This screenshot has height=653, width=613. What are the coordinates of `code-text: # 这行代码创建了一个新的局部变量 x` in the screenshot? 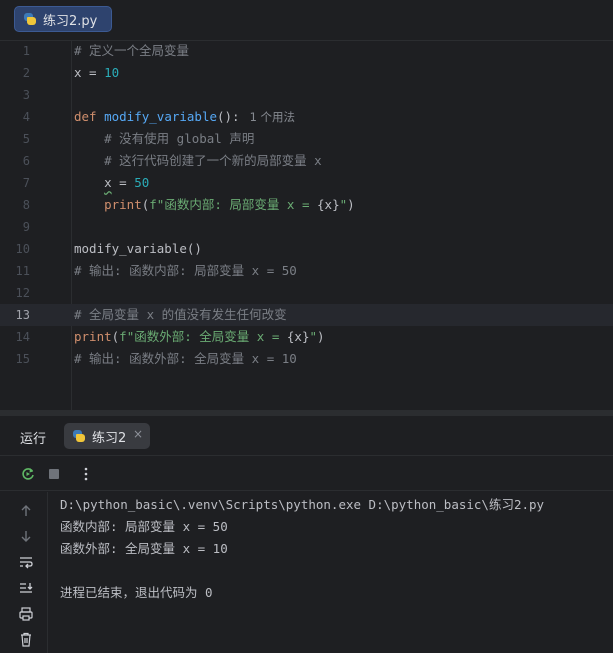 It's located at (198, 161).